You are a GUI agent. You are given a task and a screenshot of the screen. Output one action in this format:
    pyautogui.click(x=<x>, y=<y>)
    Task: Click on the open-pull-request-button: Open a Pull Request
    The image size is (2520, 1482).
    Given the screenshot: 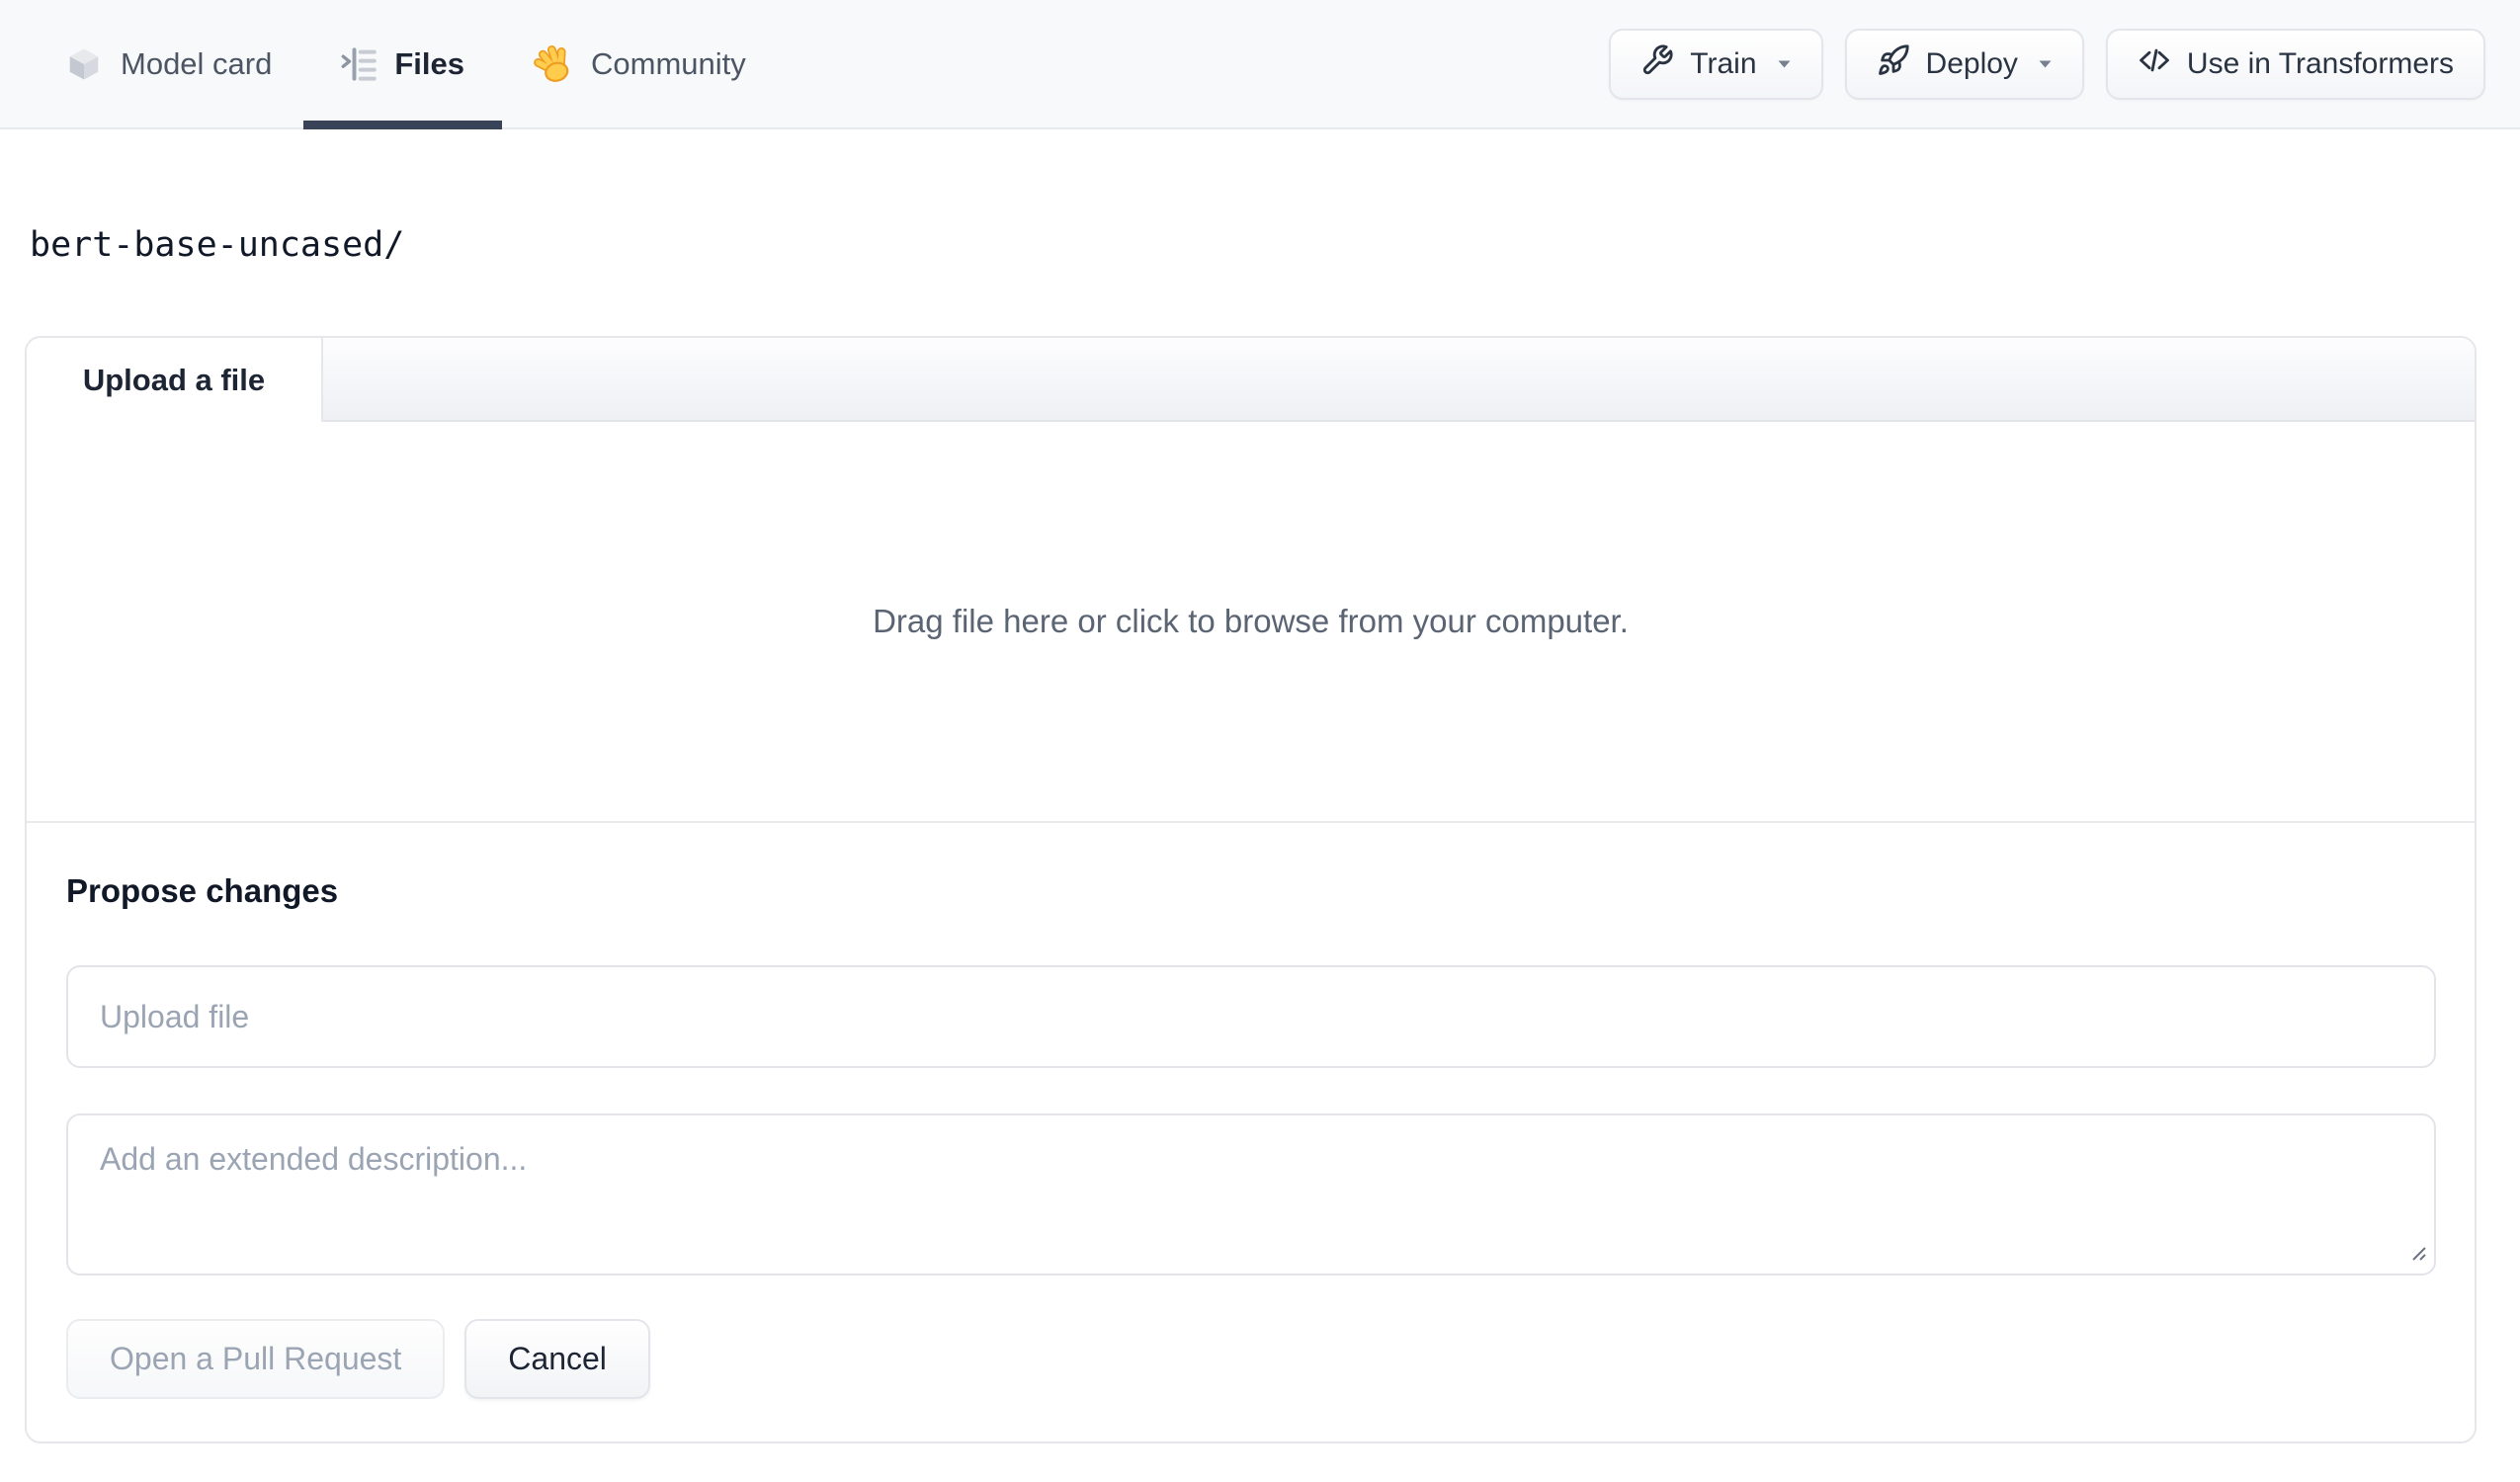 What is the action you would take?
    pyautogui.click(x=256, y=1359)
    